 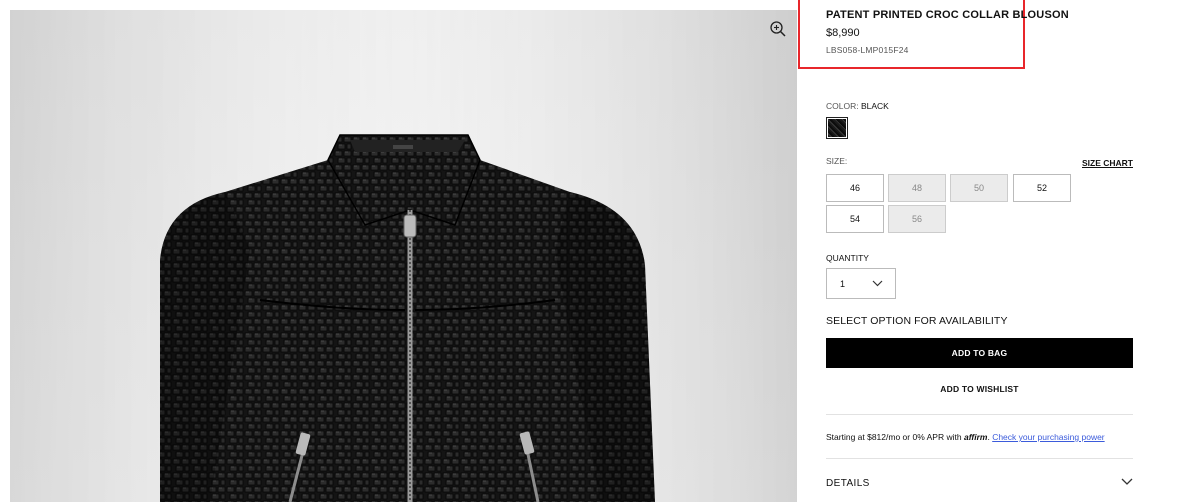 What do you see at coordinates (842, 106) in the screenshot?
I see `color-label-text: COLOR:` at bounding box center [842, 106].